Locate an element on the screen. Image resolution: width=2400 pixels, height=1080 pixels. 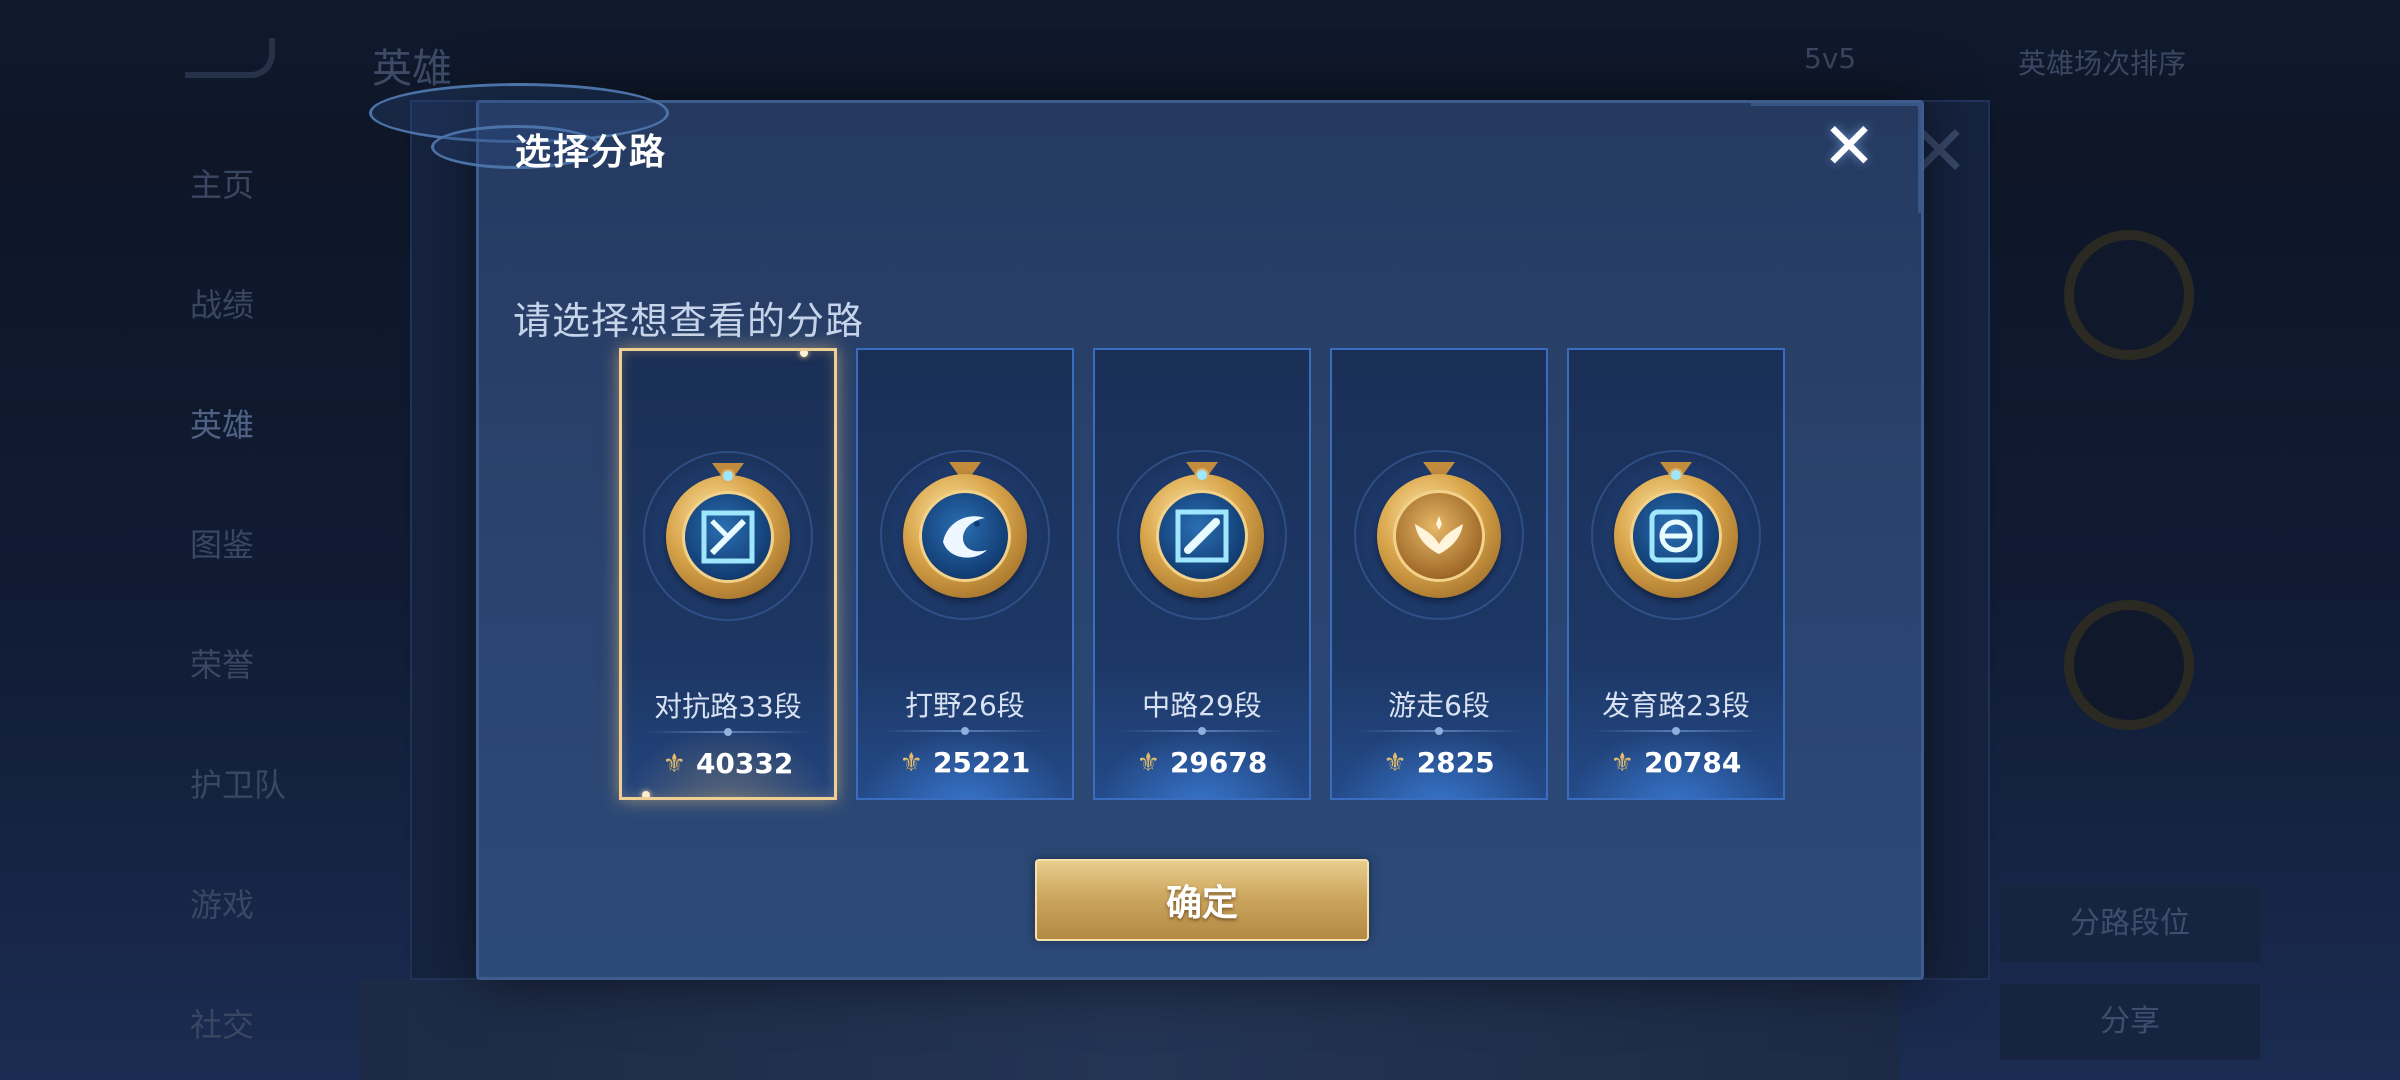
lane-card-mid: 中路29段 ⚜ 29678 is located at coordinates (1202, 574).